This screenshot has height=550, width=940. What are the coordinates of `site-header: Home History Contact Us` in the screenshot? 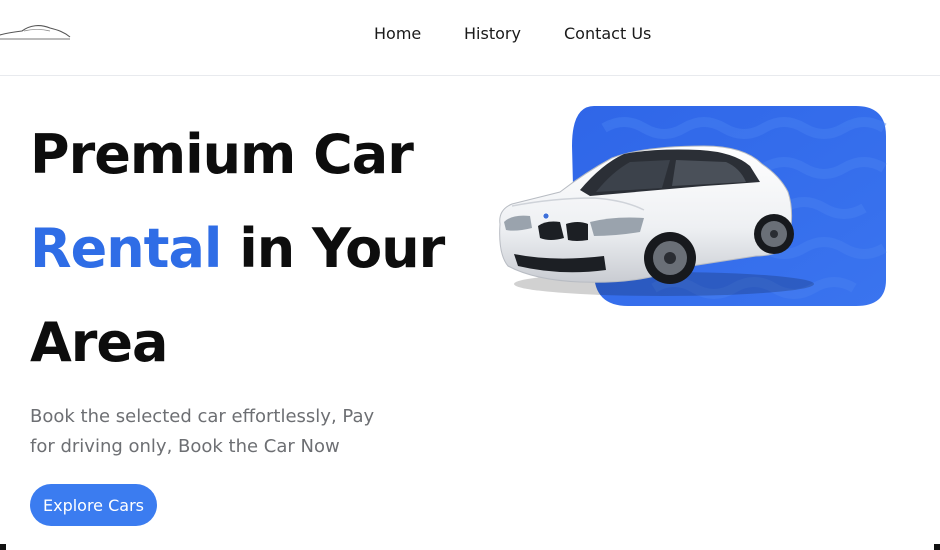 It's located at (470, 38).